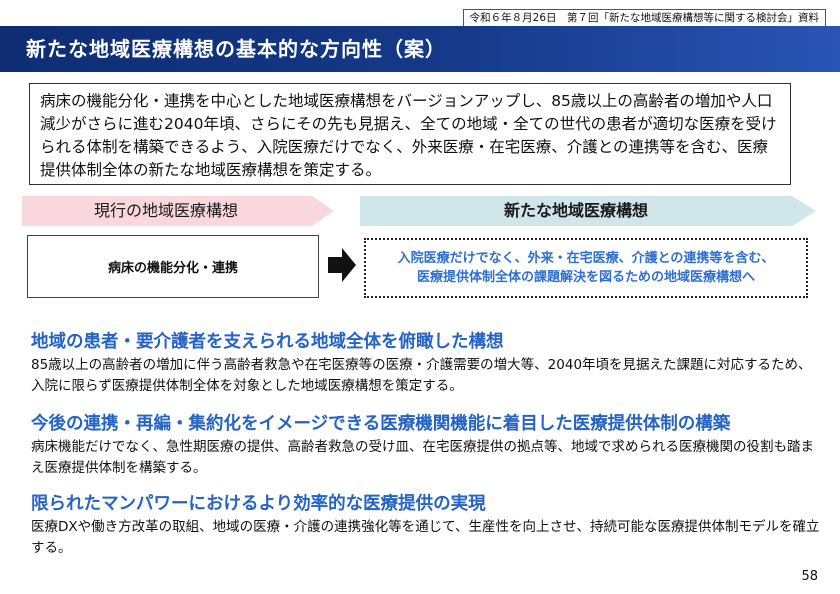  Describe the element at coordinates (809, 576) in the screenshot. I see `page-number: 58` at that location.